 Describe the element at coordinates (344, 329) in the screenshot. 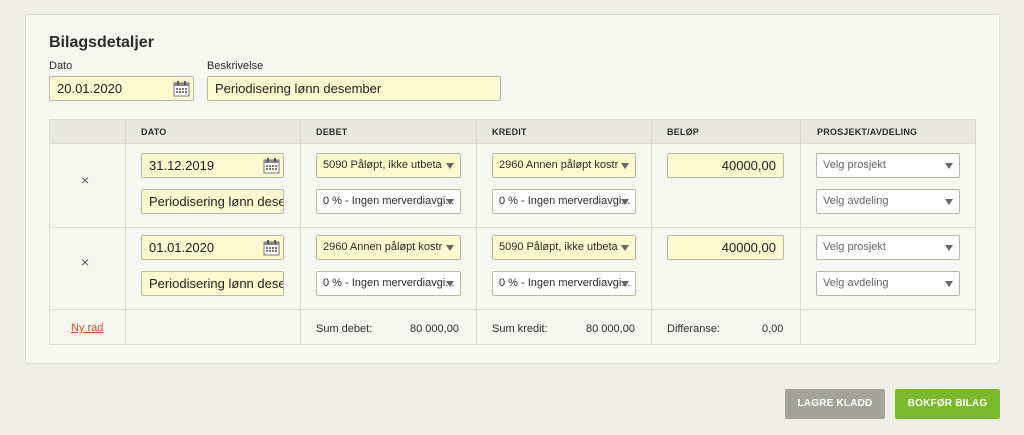

I see `sum-debet-label: Sum debet:` at that location.